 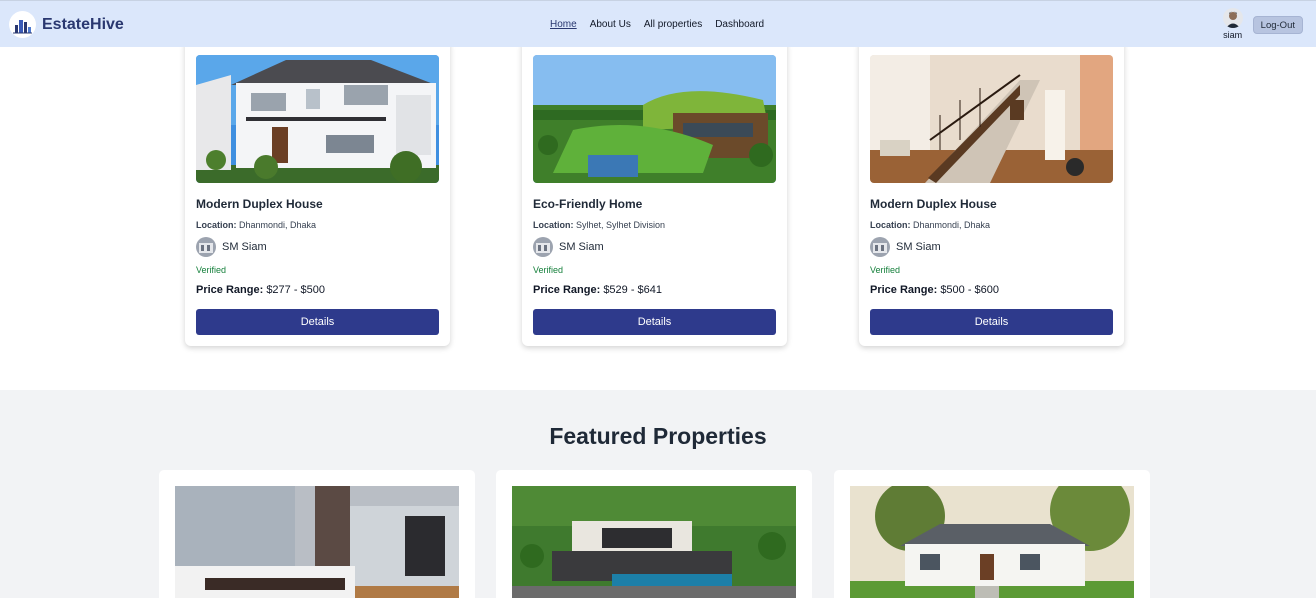 I want to click on nav-all-properties: All properties, so click(x=673, y=24).